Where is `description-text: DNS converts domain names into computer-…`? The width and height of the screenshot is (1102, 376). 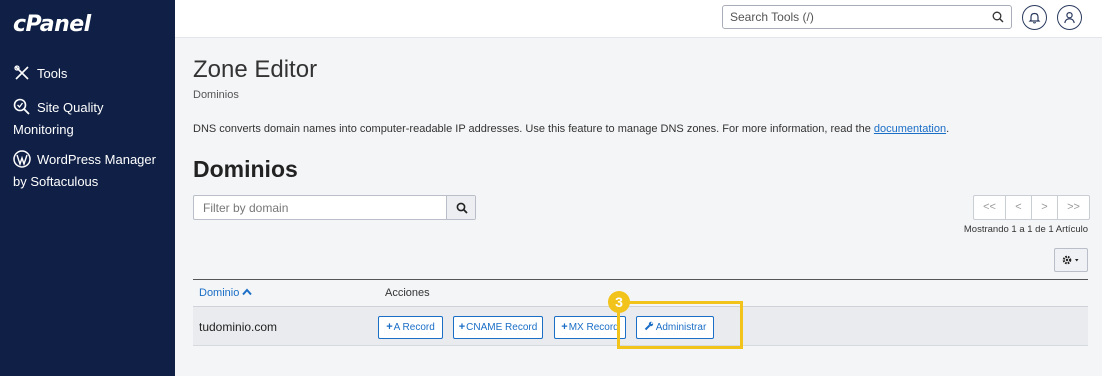
description-text: DNS converts domain names into computer-… is located at coordinates (533, 129).